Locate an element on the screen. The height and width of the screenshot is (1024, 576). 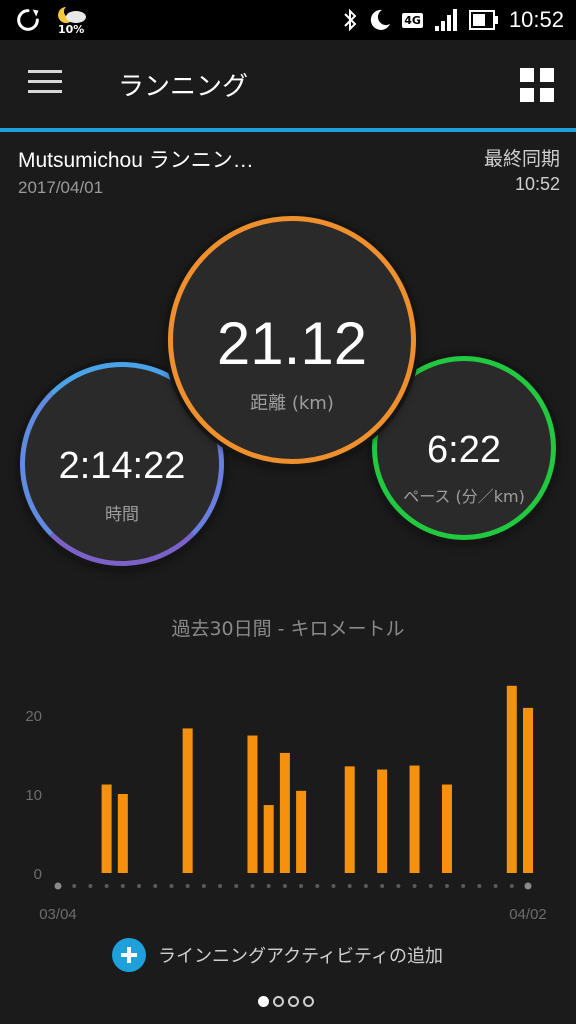
battery-icon is located at coordinates (483, 20).